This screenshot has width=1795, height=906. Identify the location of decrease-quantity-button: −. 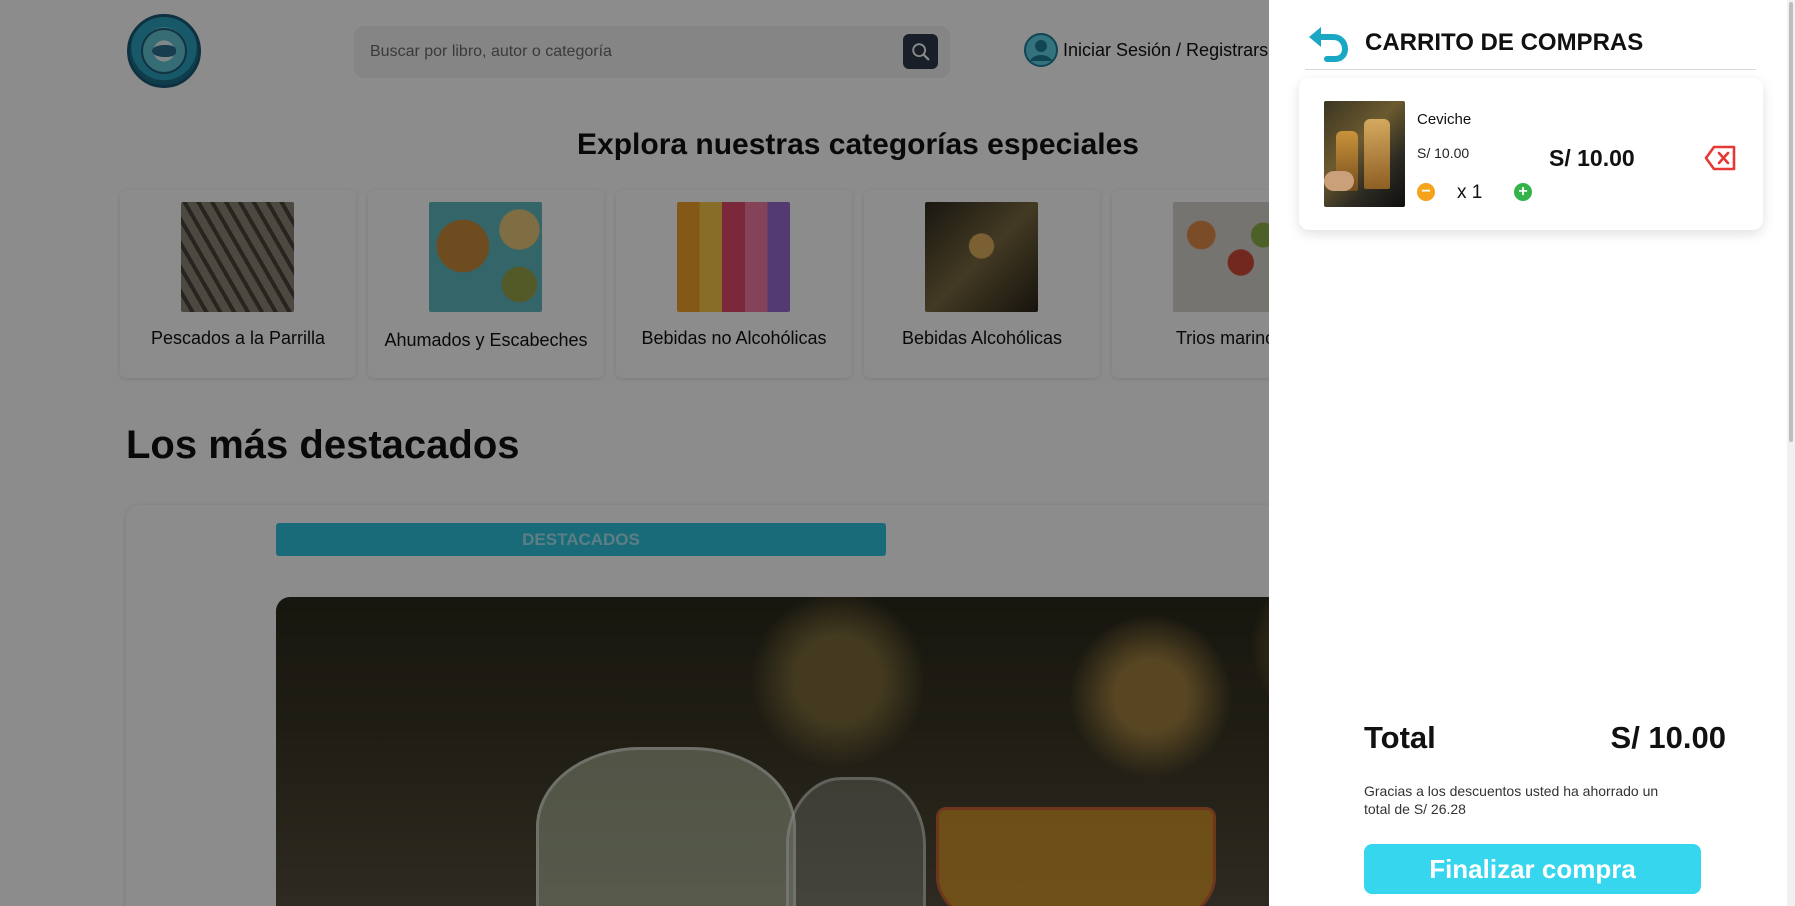
(1426, 192).